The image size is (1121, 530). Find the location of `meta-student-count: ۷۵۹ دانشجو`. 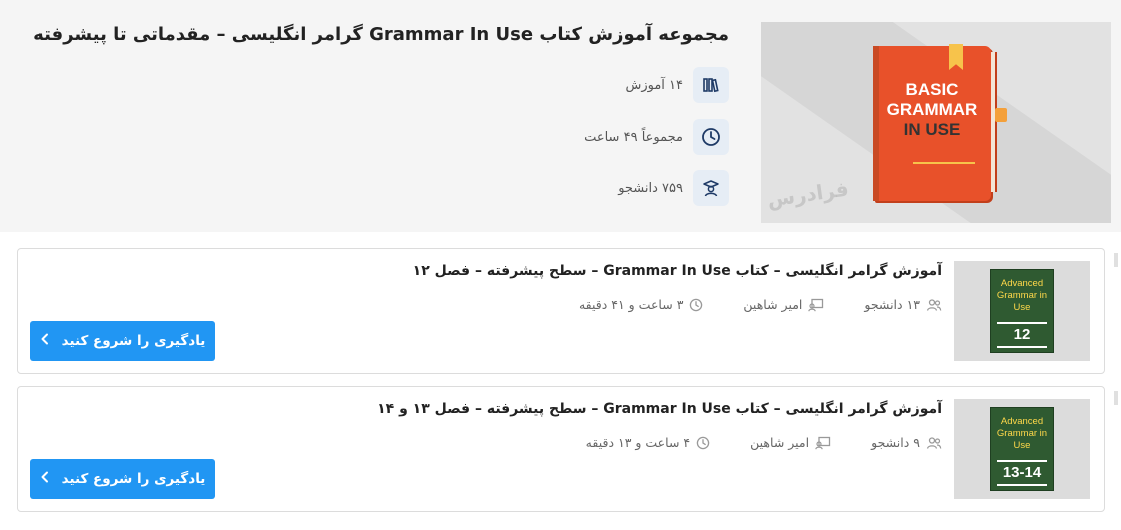

meta-student-count: ۷۵۹ دانشجو is located at coordinates (673, 188).